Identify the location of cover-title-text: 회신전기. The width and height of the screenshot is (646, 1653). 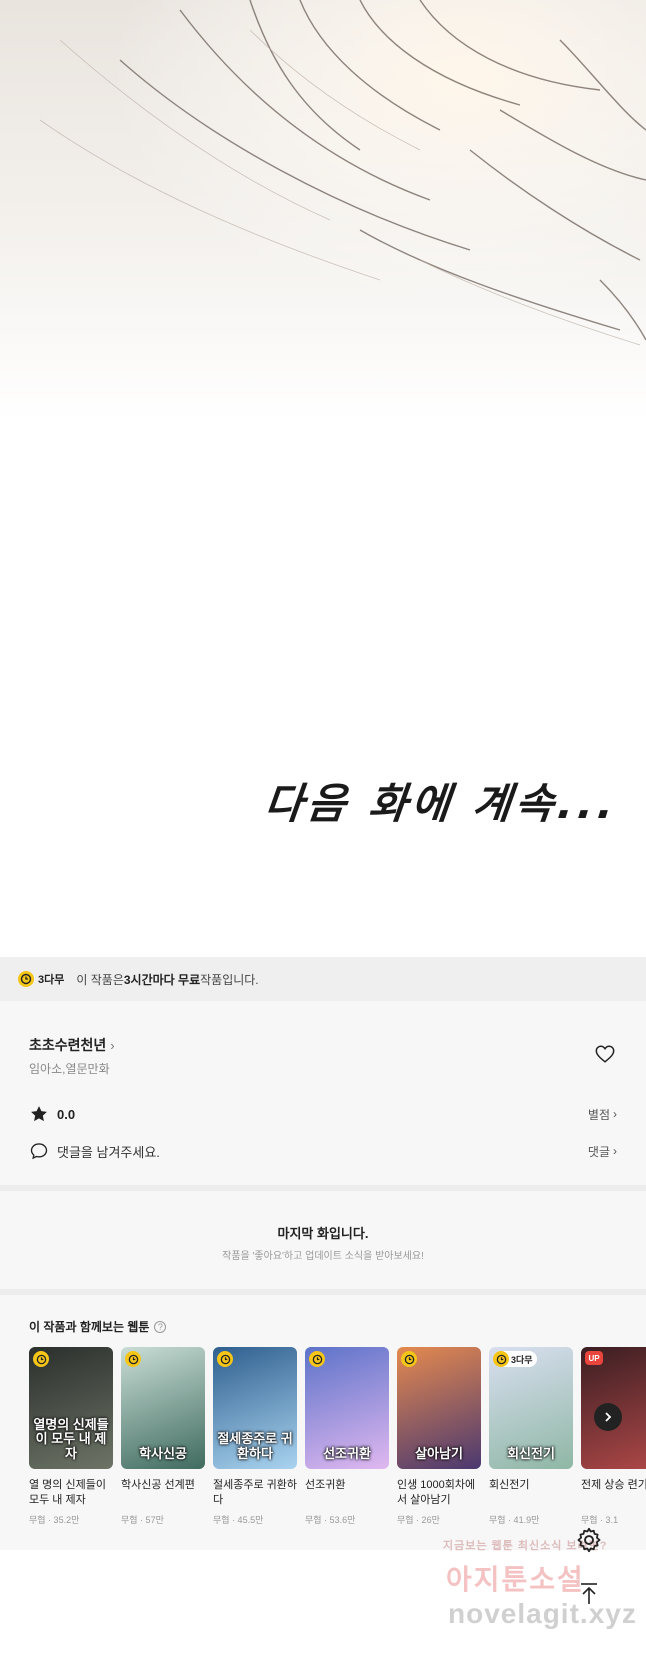
(531, 1453).